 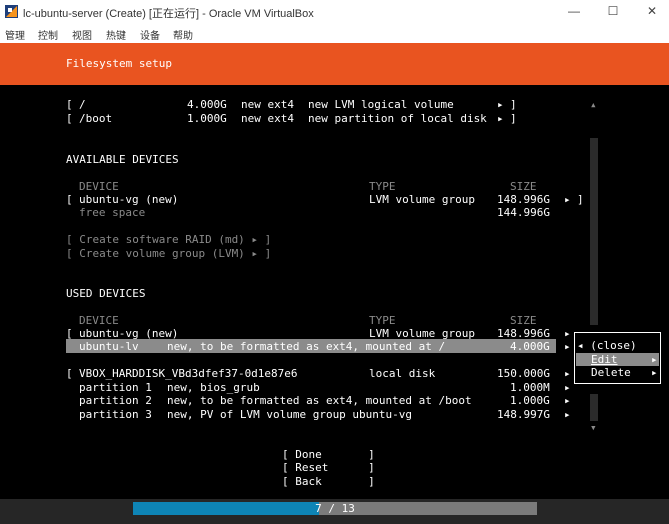 I want to click on back-button: [ Back ], so click(x=328, y=481).